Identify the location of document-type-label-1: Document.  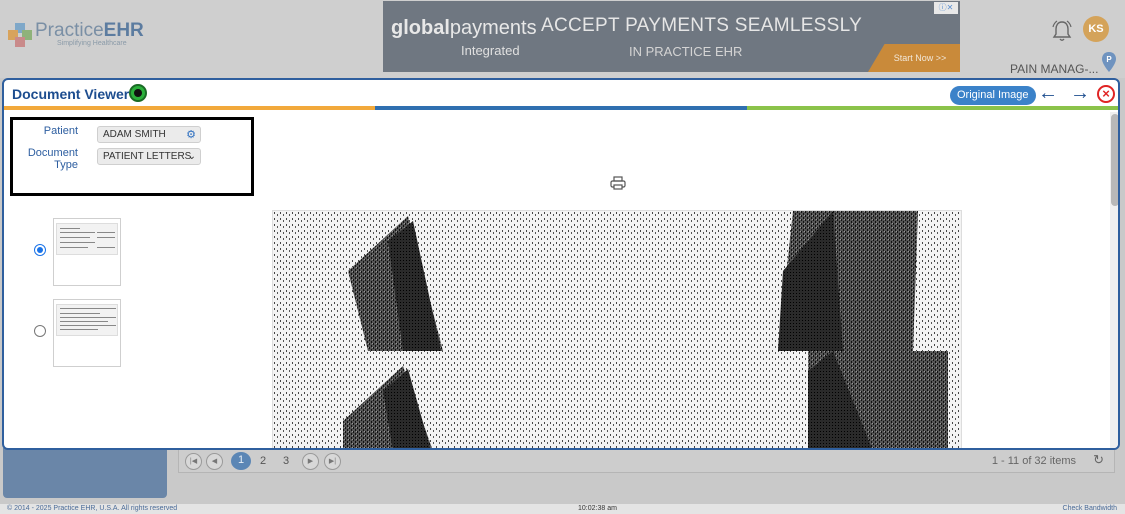
(52, 153).